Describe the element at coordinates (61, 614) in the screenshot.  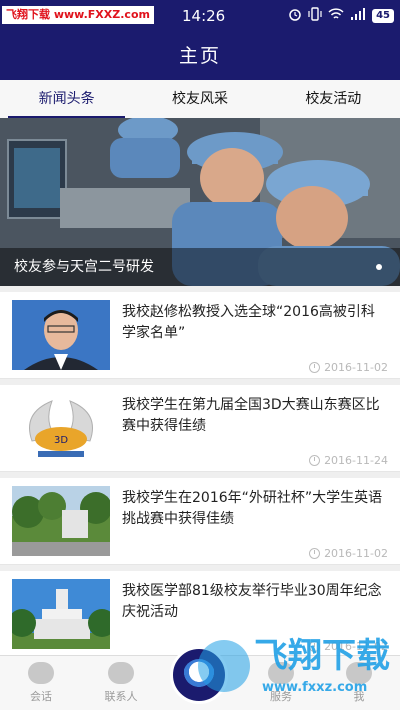
I see `news-thumbnail-building` at that location.